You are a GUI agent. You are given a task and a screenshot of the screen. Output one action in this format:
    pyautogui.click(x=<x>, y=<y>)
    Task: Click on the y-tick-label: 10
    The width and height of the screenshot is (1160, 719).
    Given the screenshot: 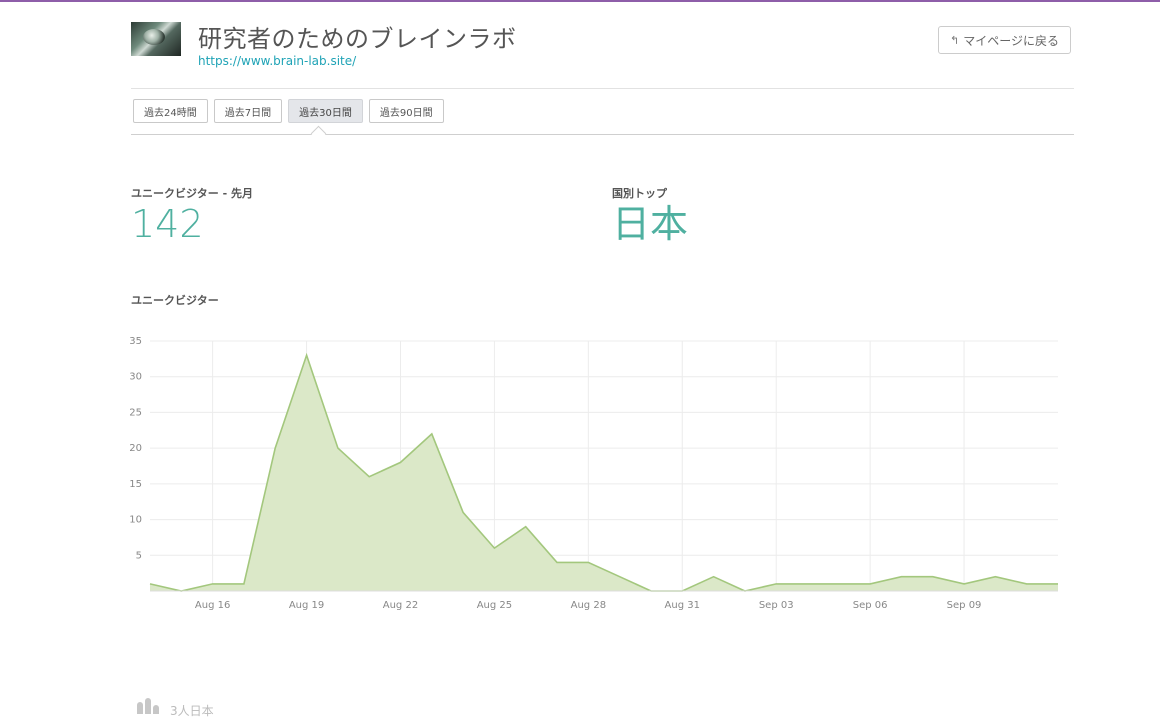 What is the action you would take?
    pyautogui.click(x=135, y=520)
    